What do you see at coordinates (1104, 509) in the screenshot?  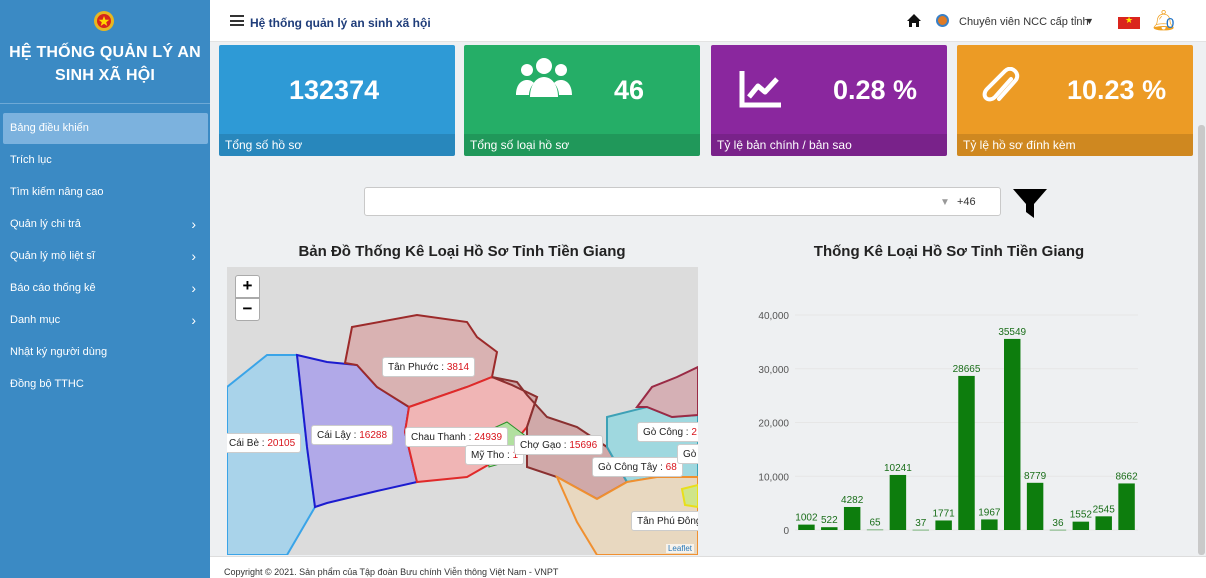 I see `bar-value-label: 2545` at bounding box center [1104, 509].